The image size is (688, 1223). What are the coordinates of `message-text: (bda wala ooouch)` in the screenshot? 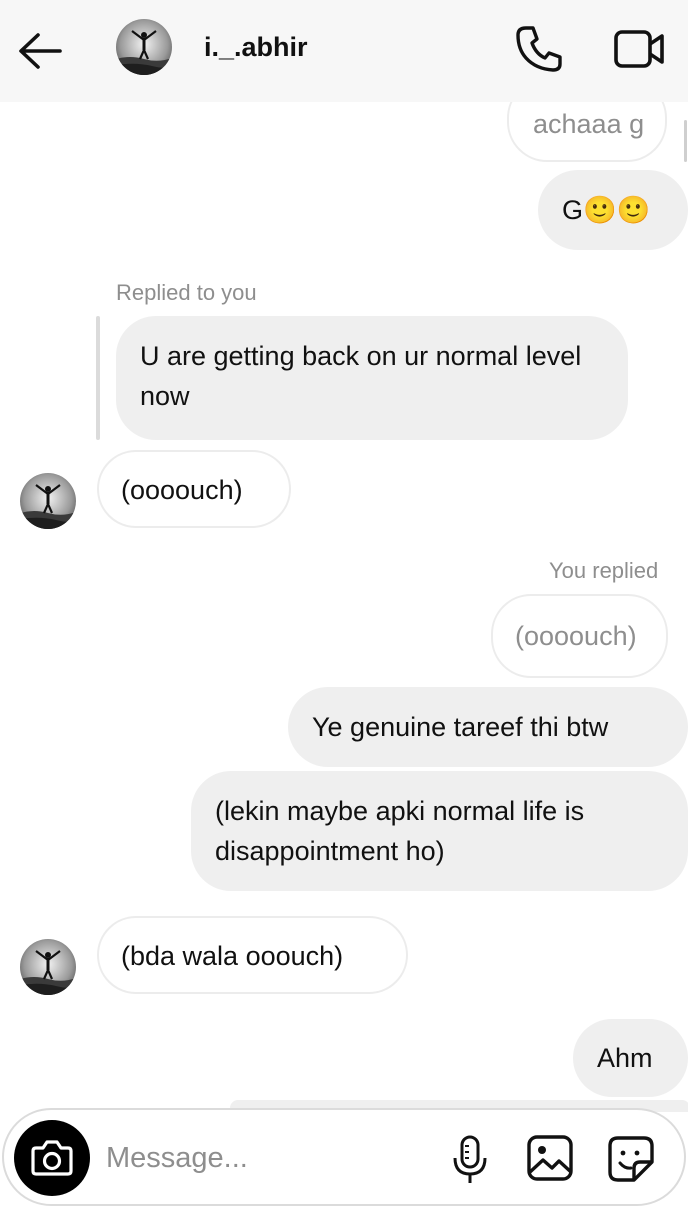 It's located at (232, 956).